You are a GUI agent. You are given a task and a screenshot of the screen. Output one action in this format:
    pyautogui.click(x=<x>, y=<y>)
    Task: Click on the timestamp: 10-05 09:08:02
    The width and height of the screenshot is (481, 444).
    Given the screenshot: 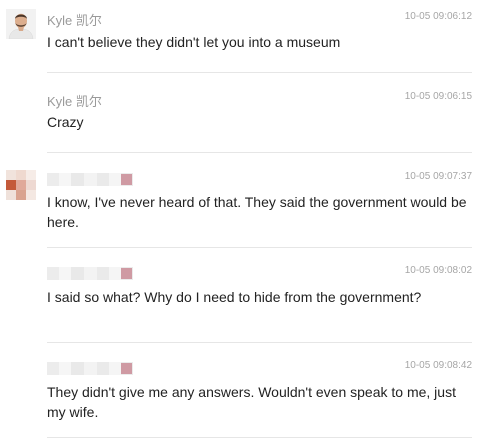 What is the action you would take?
    pyautogui.click(x=438, y=270)
    